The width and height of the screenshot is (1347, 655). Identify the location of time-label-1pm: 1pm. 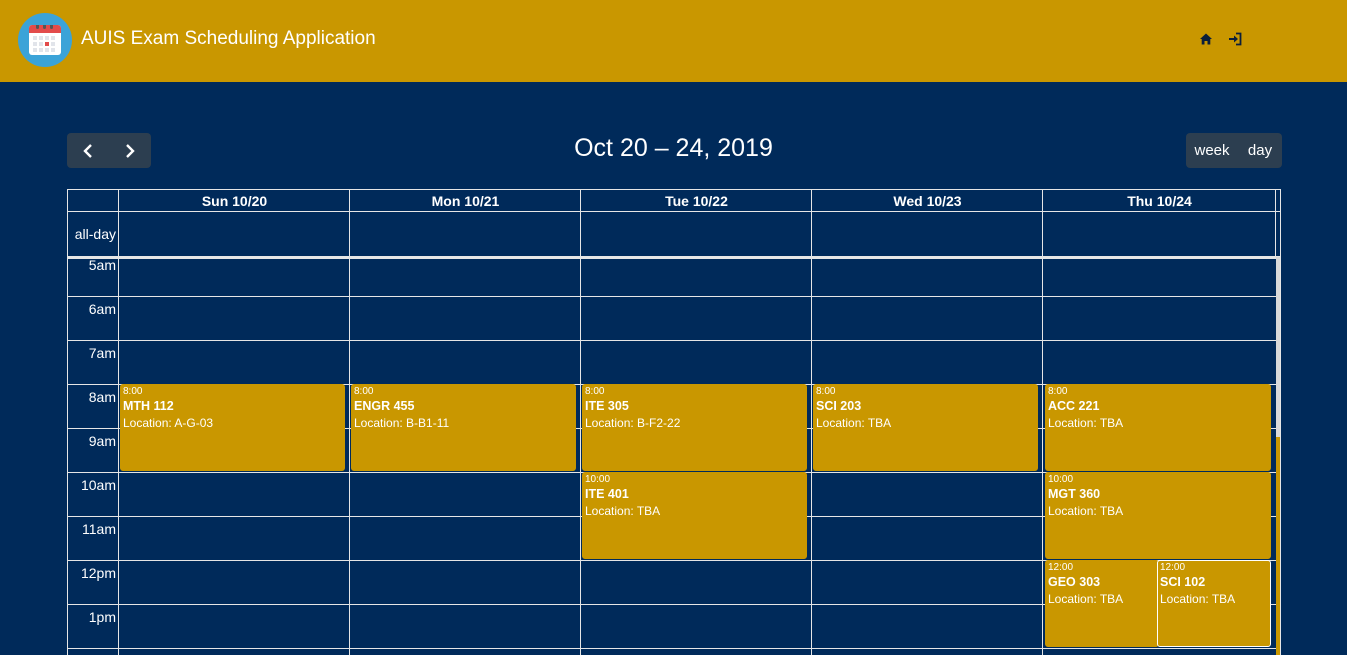
(102, 617).